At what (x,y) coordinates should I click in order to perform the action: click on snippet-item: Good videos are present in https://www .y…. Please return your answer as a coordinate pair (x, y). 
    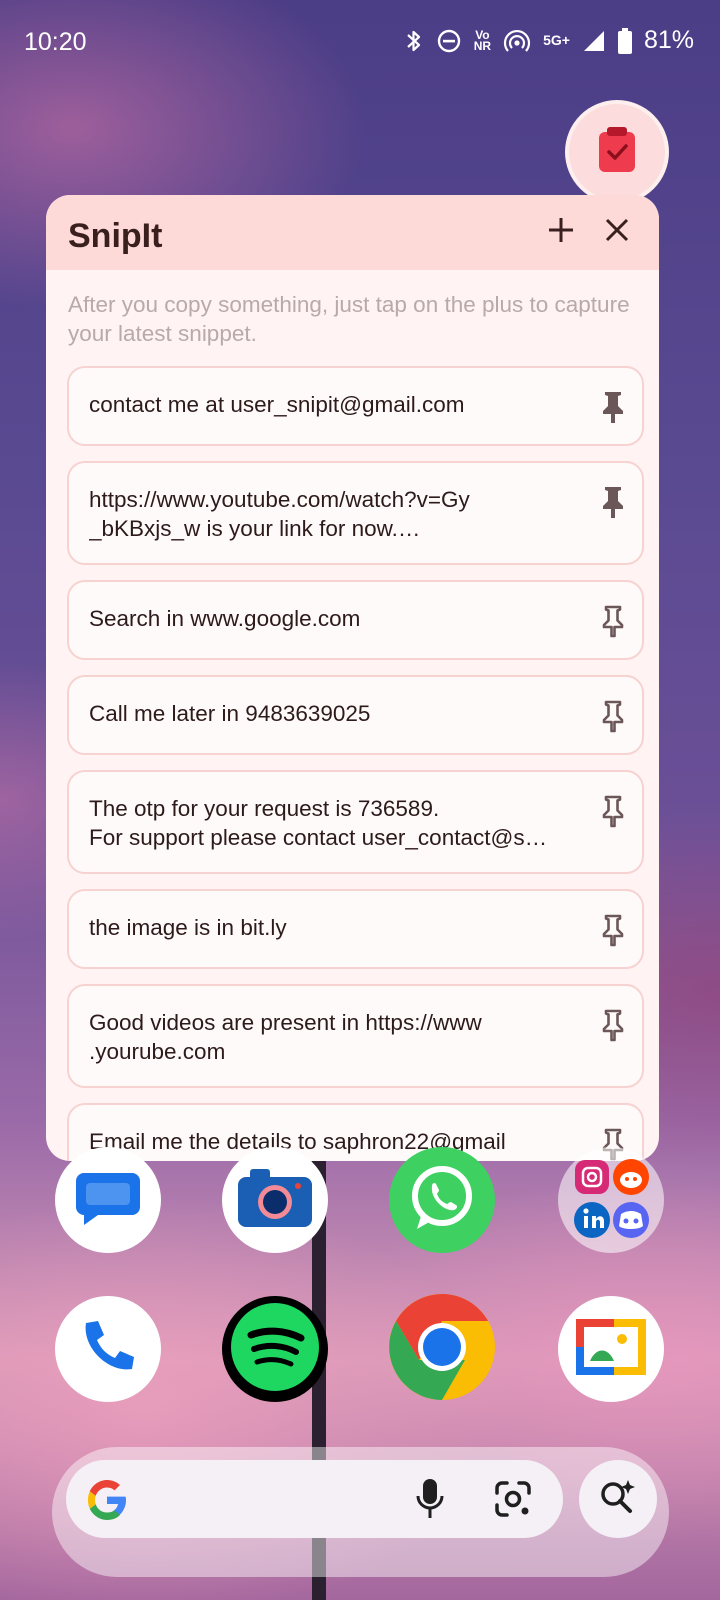
    Looking at the image, I should click on (355, 1036).